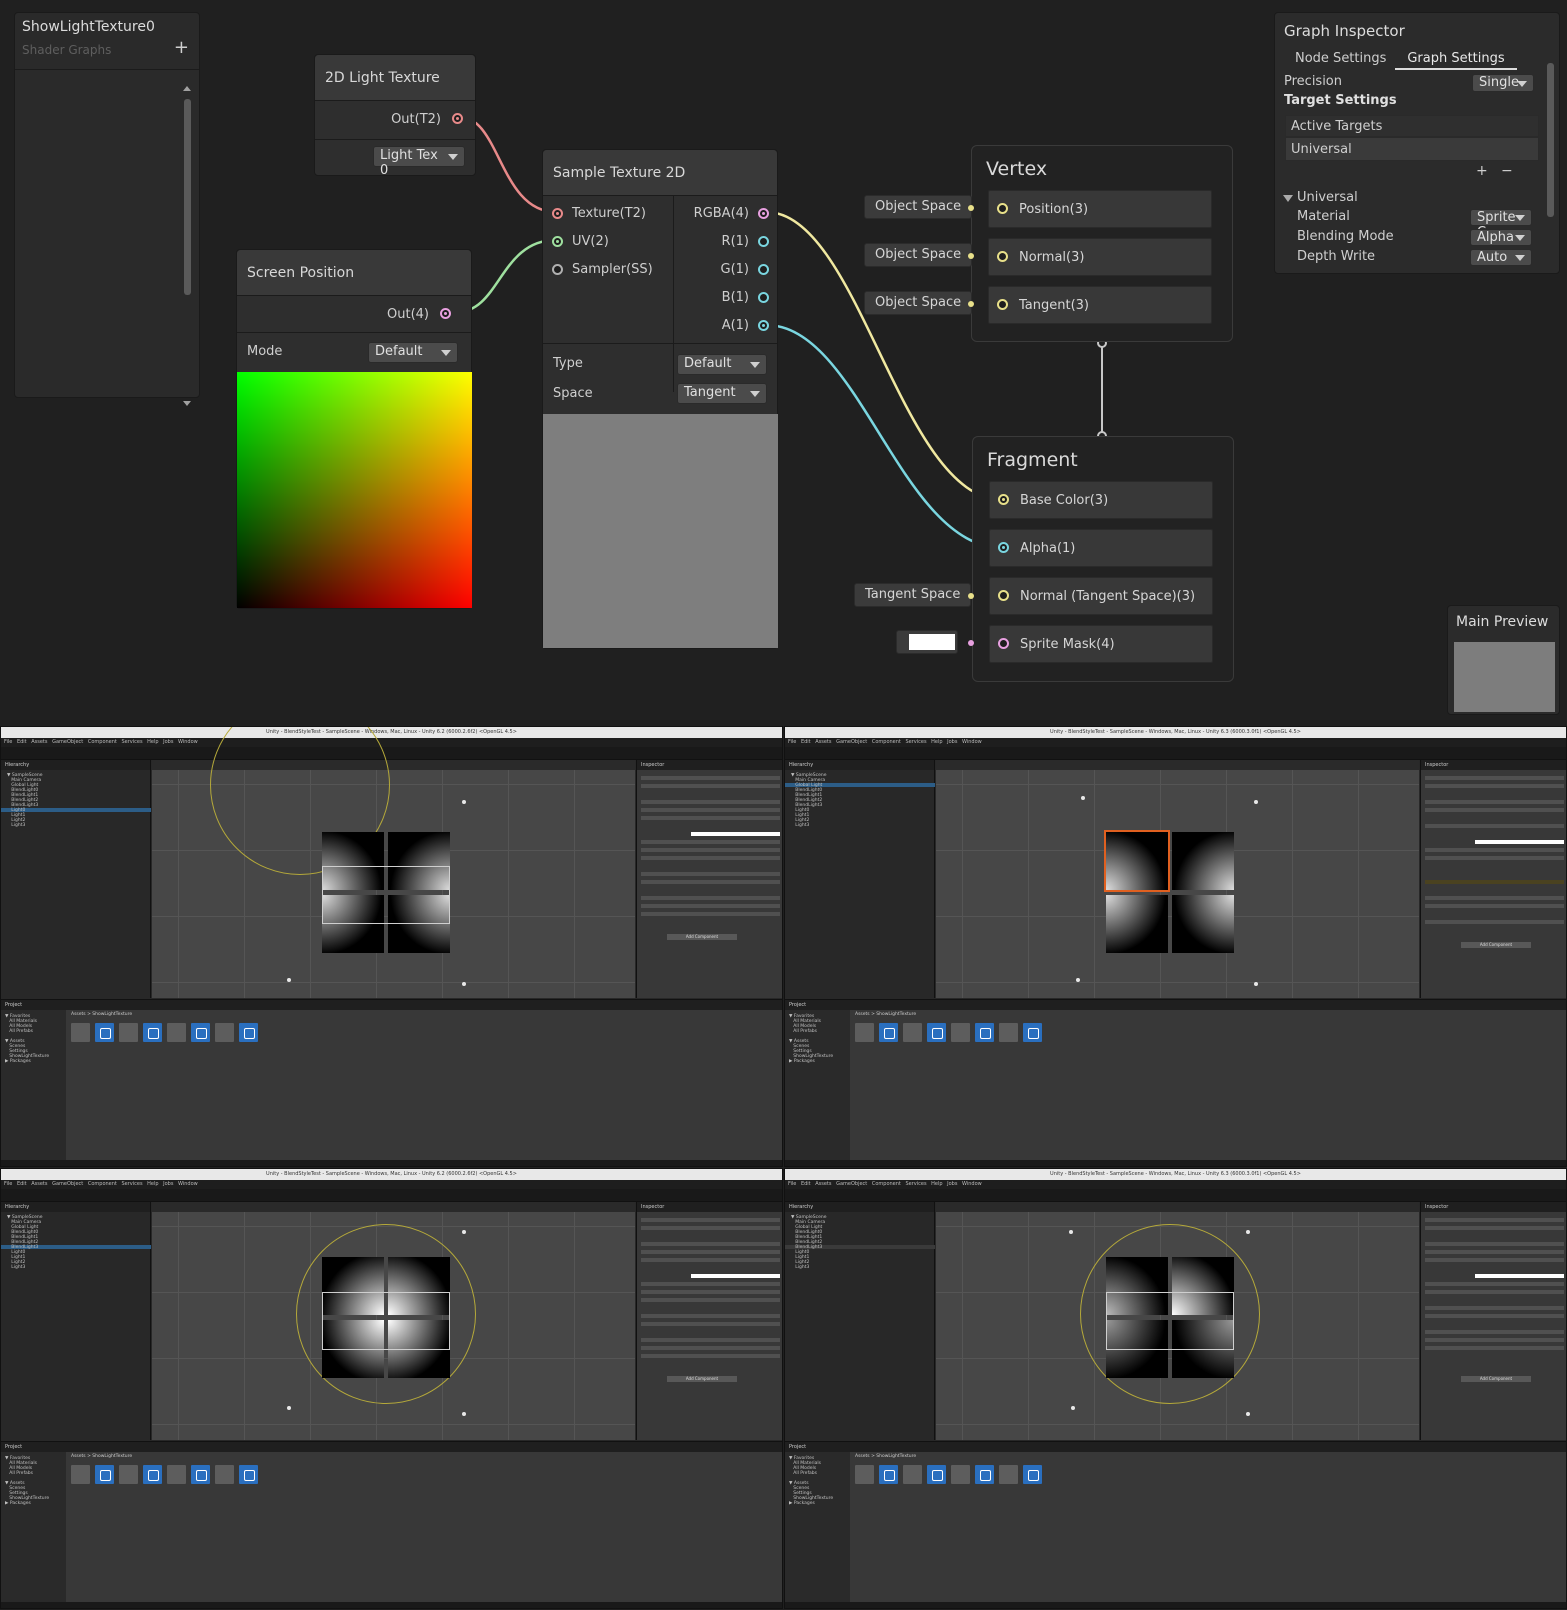 Image resolution: width=1567 pixels, height=1610 pixels. Describe the element at coordinates (1501, 237) in the screenshot. I see `blending-mode-dropdown: Alpha` at that location.